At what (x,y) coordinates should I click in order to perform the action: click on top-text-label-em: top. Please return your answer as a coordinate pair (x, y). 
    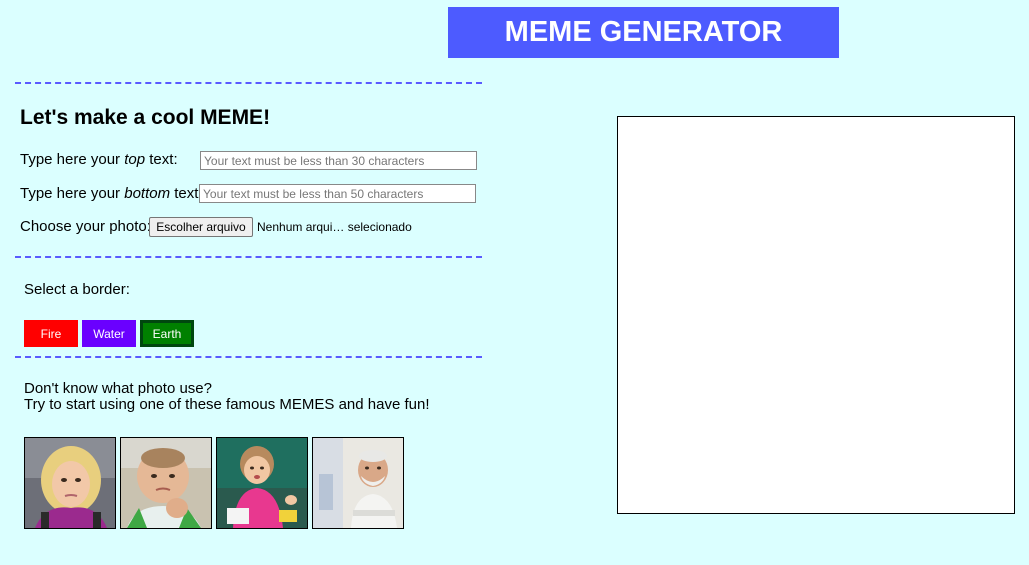
    Looking at the image, I should click on (135, 159).